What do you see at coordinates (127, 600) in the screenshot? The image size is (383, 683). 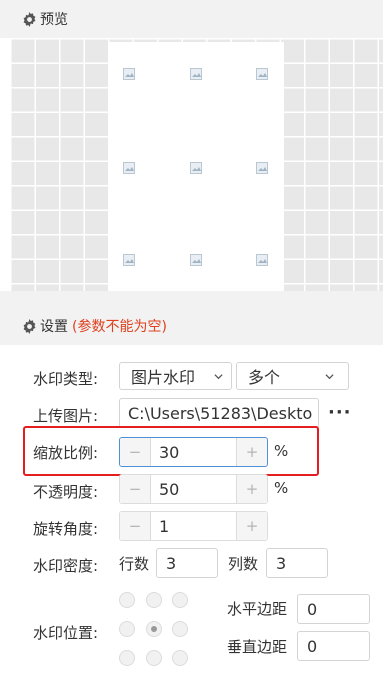 I see `position-top-left-radio` at bounding box center [127, 600].